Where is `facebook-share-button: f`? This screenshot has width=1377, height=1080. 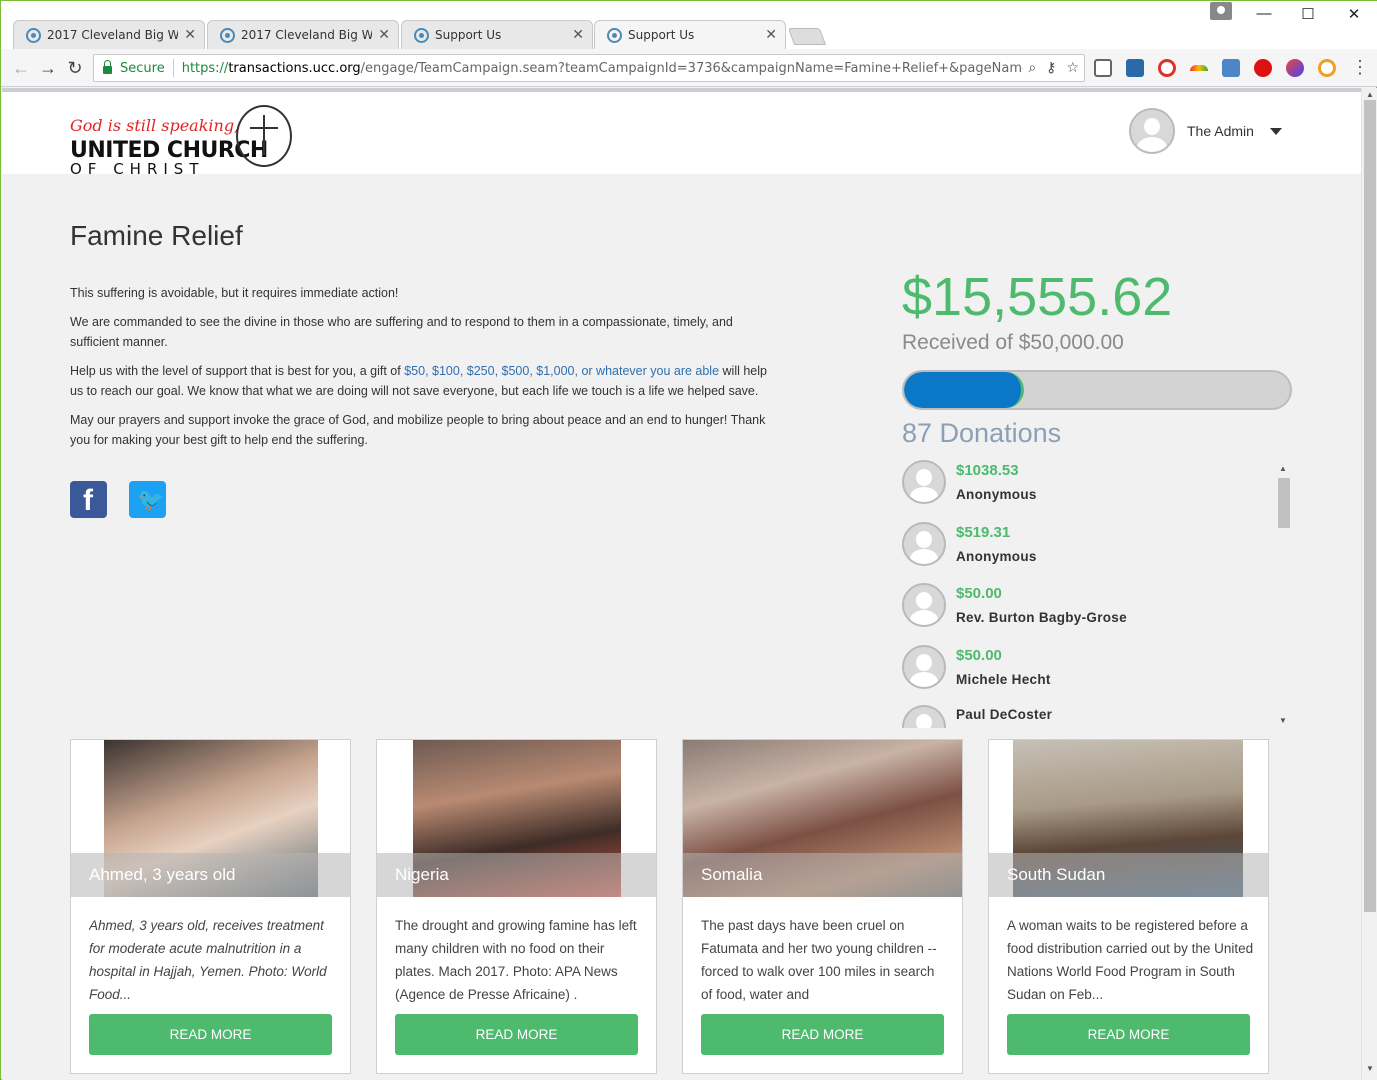 facebook-share-button: f is located at coordinates (88, 499).